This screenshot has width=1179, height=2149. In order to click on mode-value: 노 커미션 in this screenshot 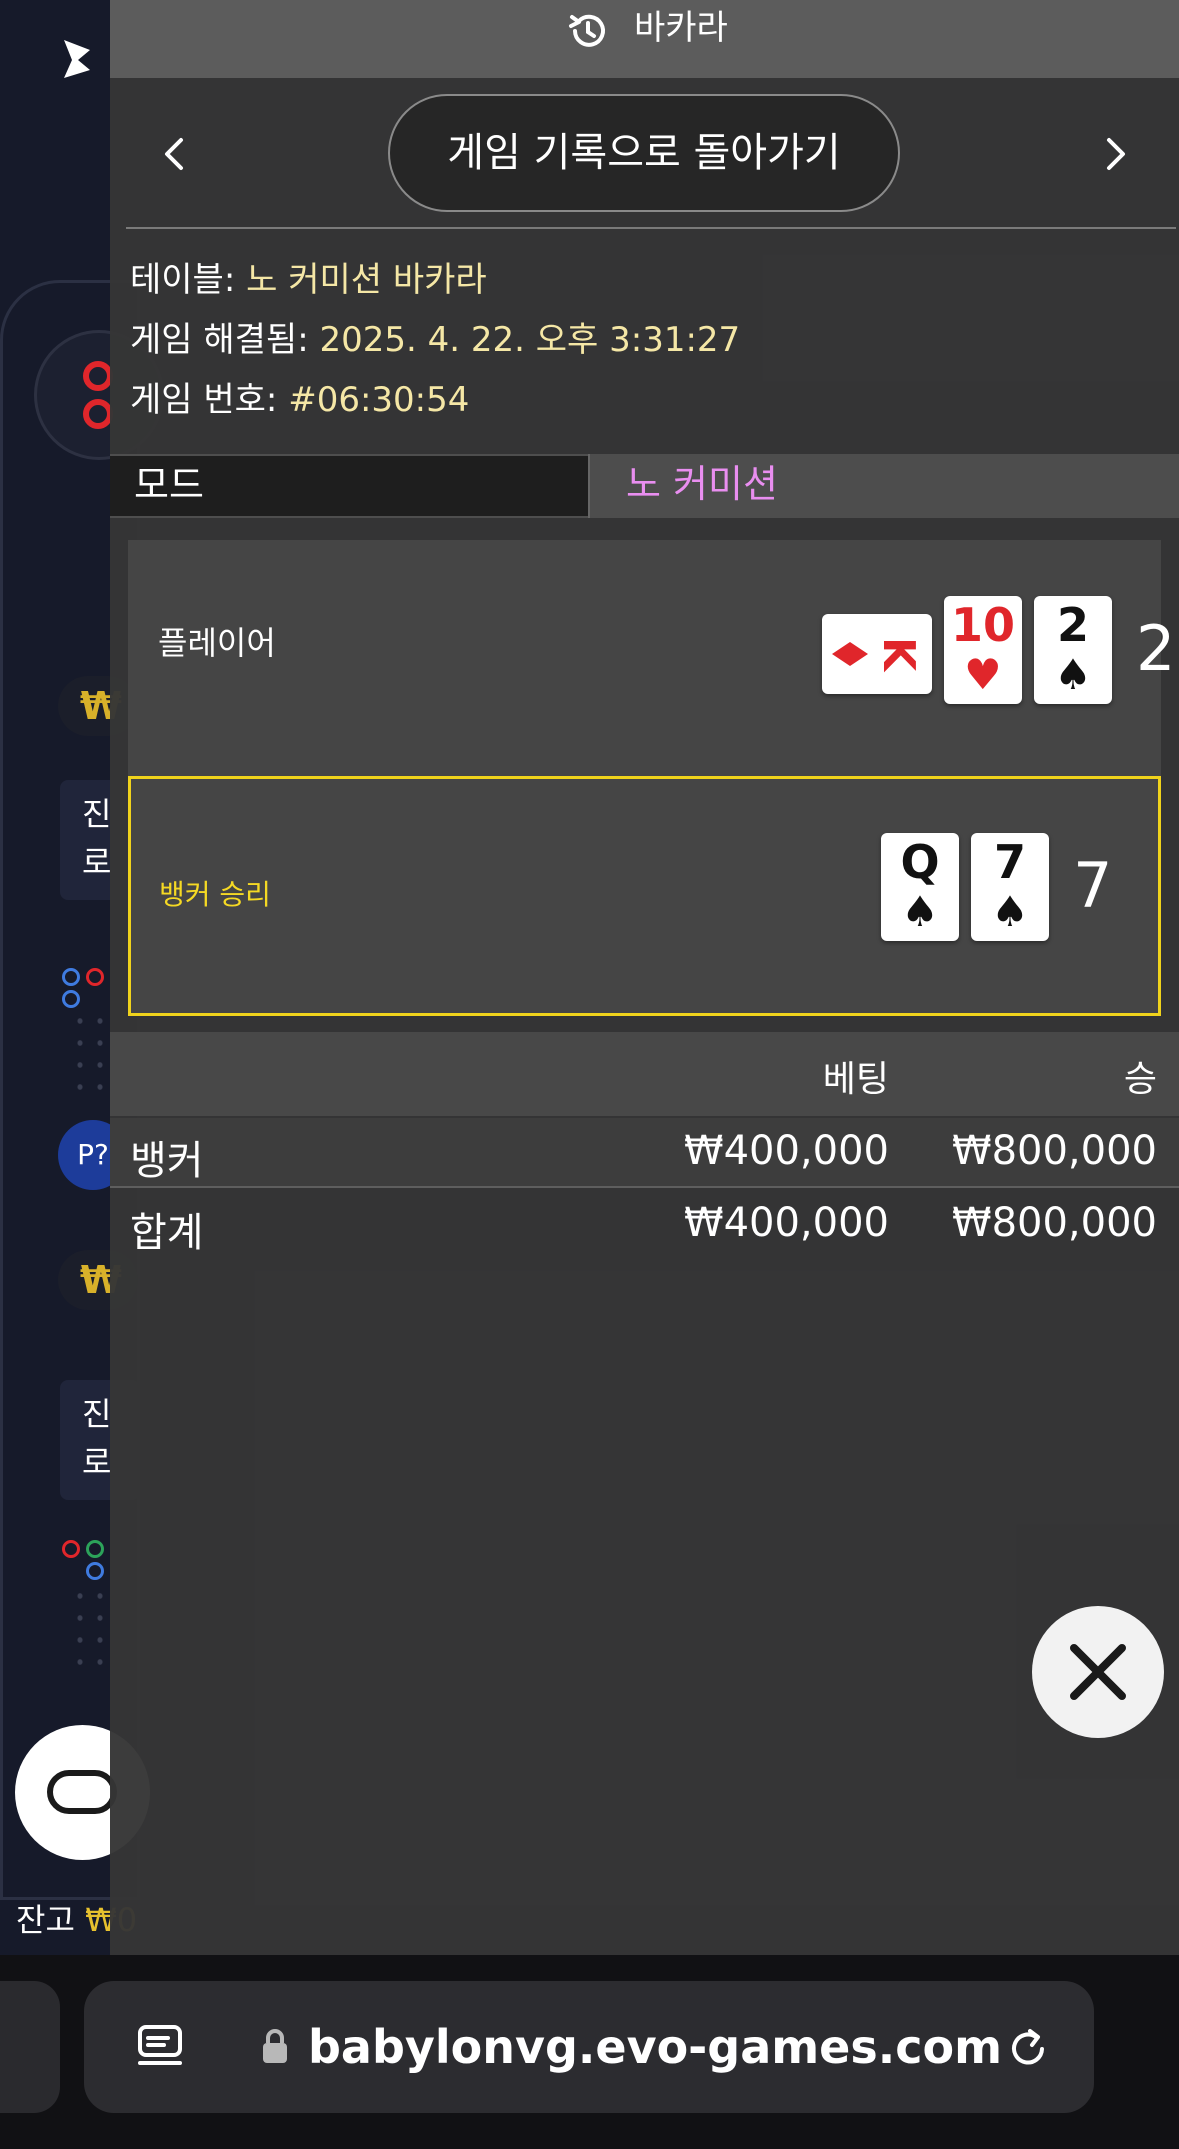, I will do `click(883, 486)`.